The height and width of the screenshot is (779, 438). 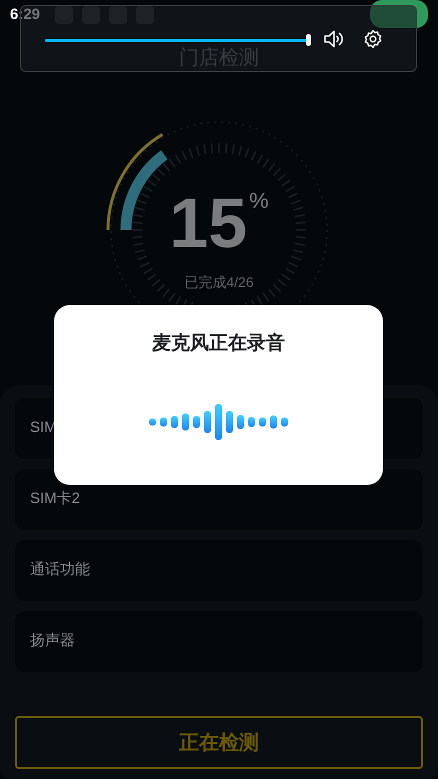 I want to click on test-item-card: 通话功能, so click(x=219, y=570).